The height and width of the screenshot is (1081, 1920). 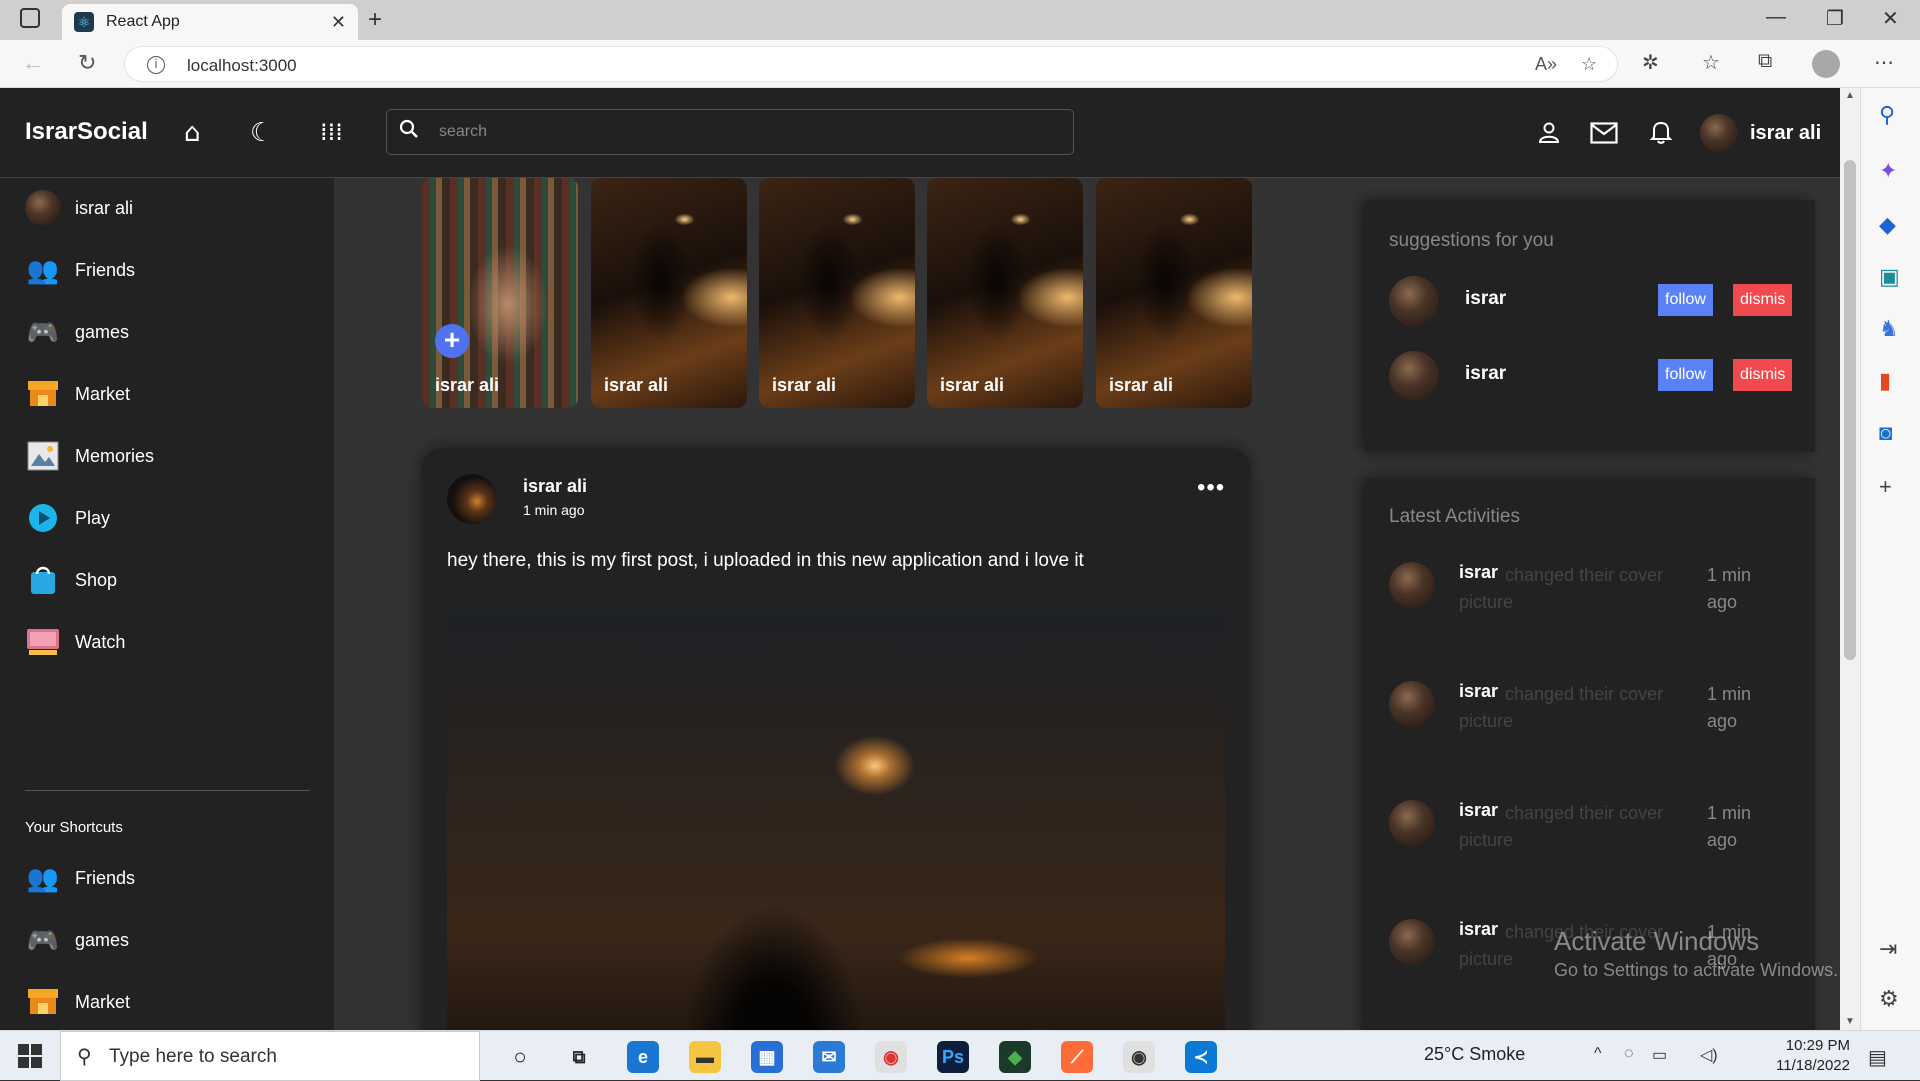 What do you see at coordinates (192, 133) in the screenshot?
I see `home-icon: ⌂` at bounding box center [192, 133].